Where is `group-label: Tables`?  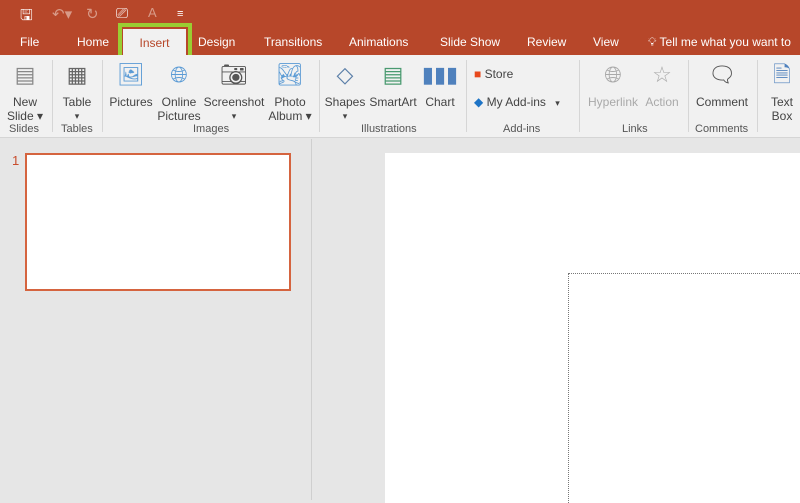
group-label: Tables is located at coordinates (77, 129).